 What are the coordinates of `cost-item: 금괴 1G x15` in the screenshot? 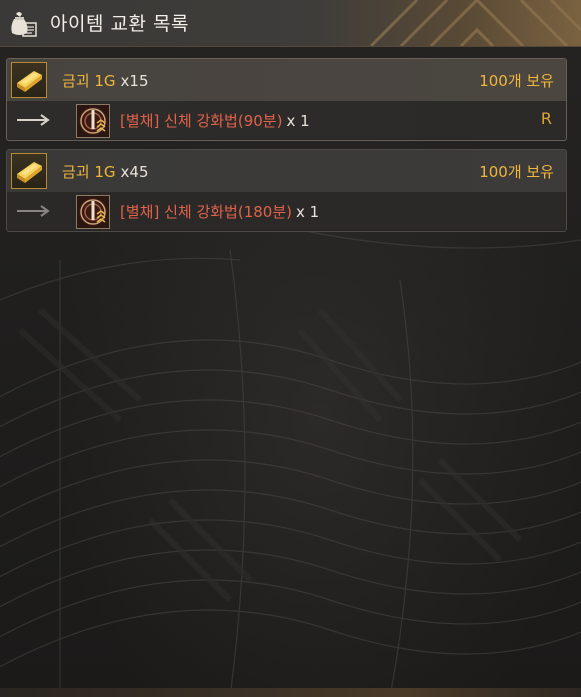 It's located at (105, 80).